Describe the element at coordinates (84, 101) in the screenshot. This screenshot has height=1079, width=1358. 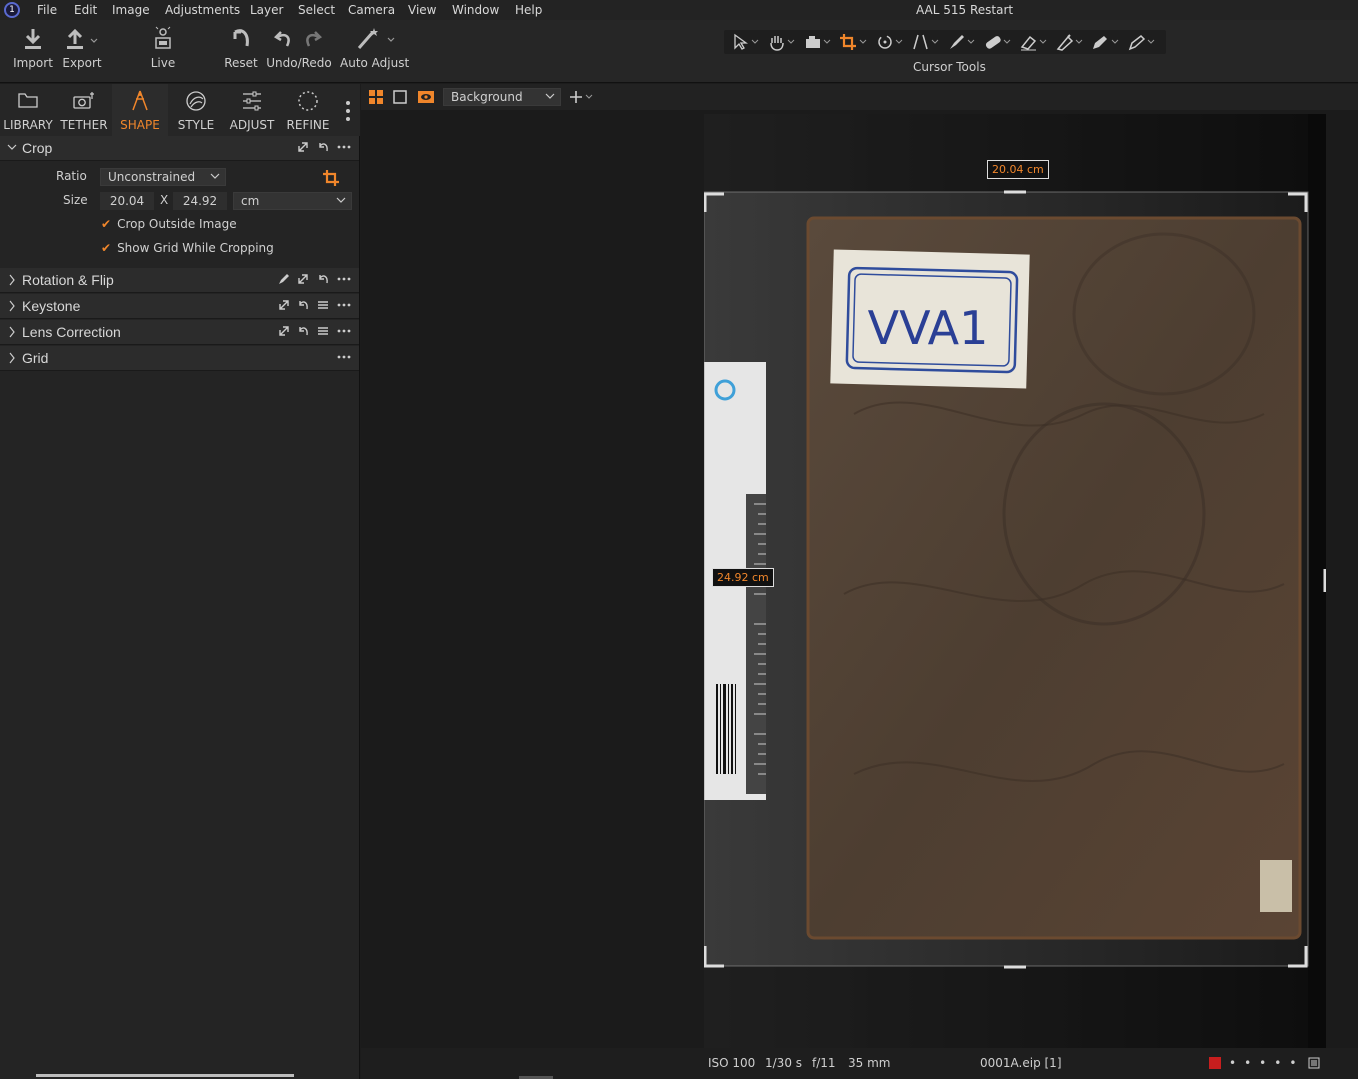
I see `camera-icon` at that location.